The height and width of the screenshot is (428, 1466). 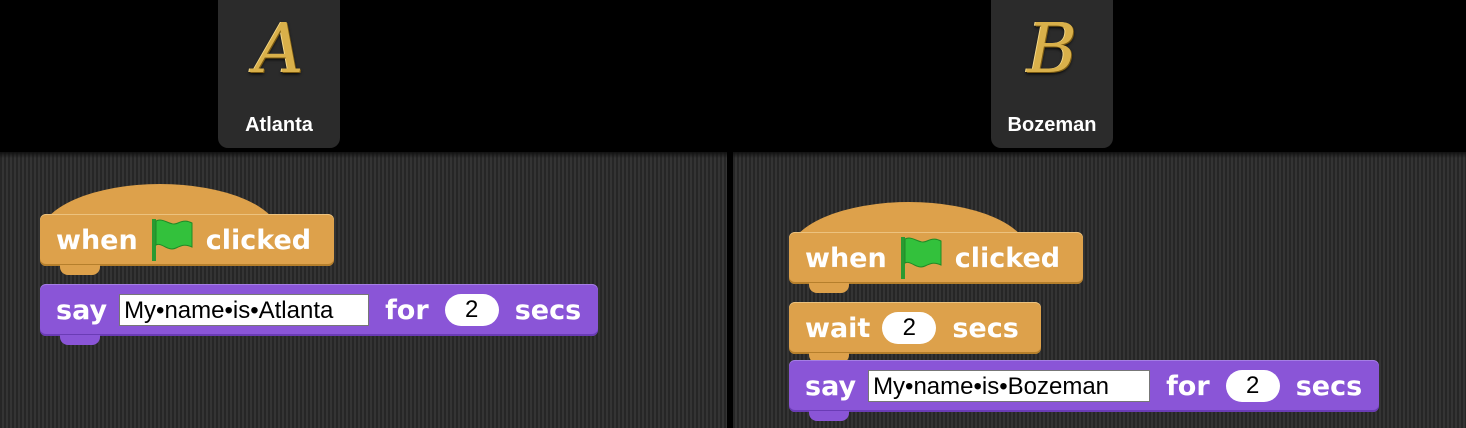 I want to click on sprite-name-bozeman: Bozeman, so click(x=1052, y=125).